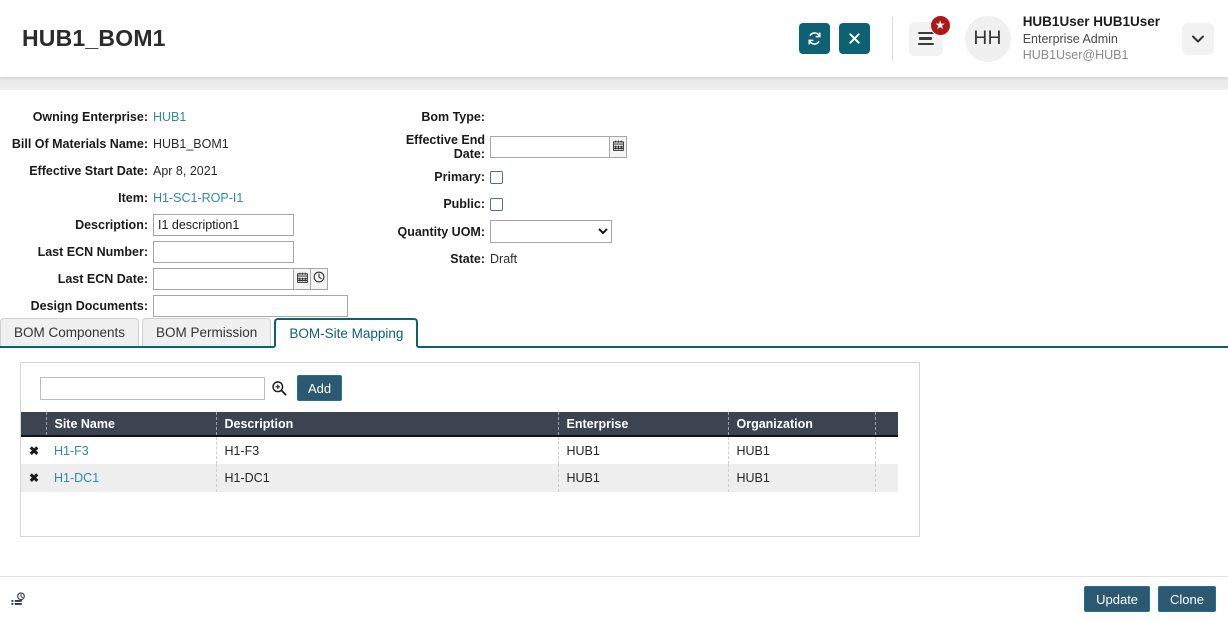 The width and height of the screenshot is (1228, 621). I want to click on public-checkbox, so click(496, 204).